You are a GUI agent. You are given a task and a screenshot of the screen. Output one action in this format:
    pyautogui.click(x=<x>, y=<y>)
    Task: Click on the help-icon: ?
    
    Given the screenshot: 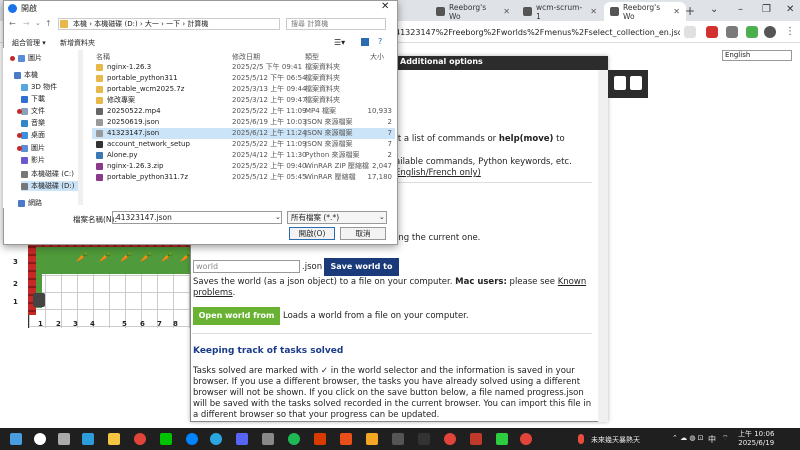 What is the action you would take?
    pyautogui.click(x=380, y=41)
    